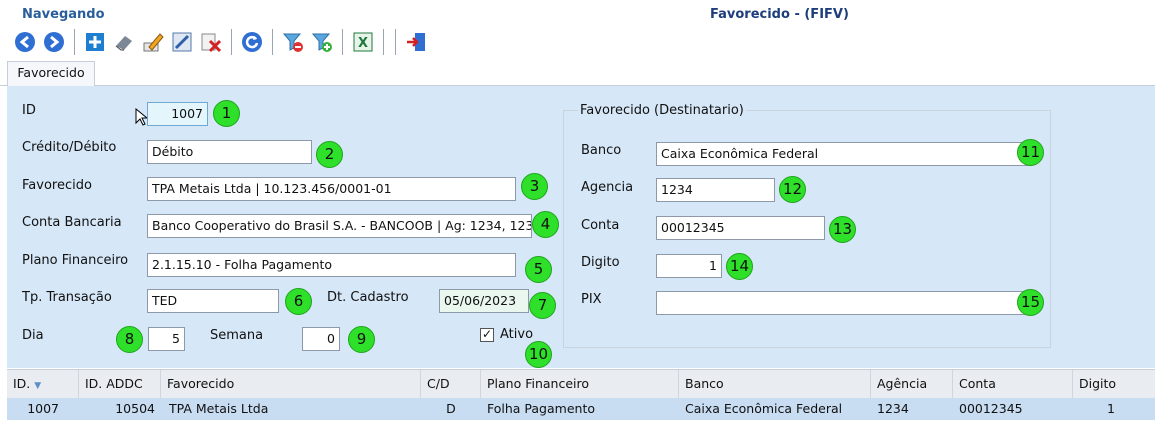  Describe the element at coordinates (715, 190) in the screenshot. I see `agencia-field: 1234` at that location.